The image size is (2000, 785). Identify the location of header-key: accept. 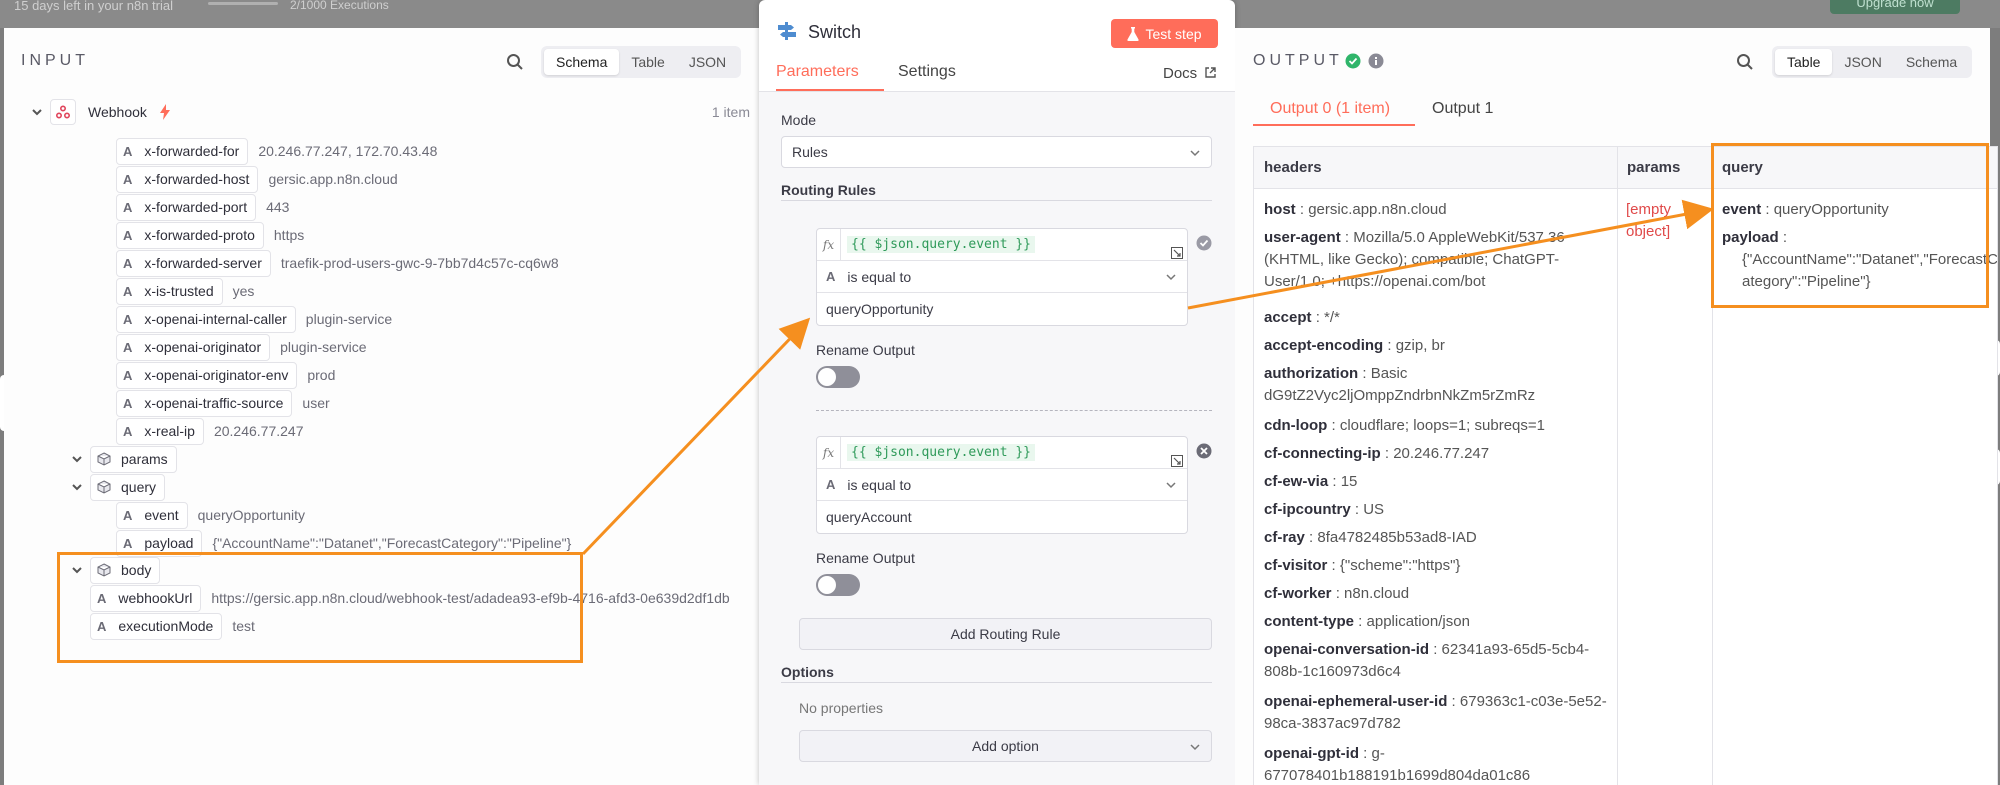
(1288, 317).